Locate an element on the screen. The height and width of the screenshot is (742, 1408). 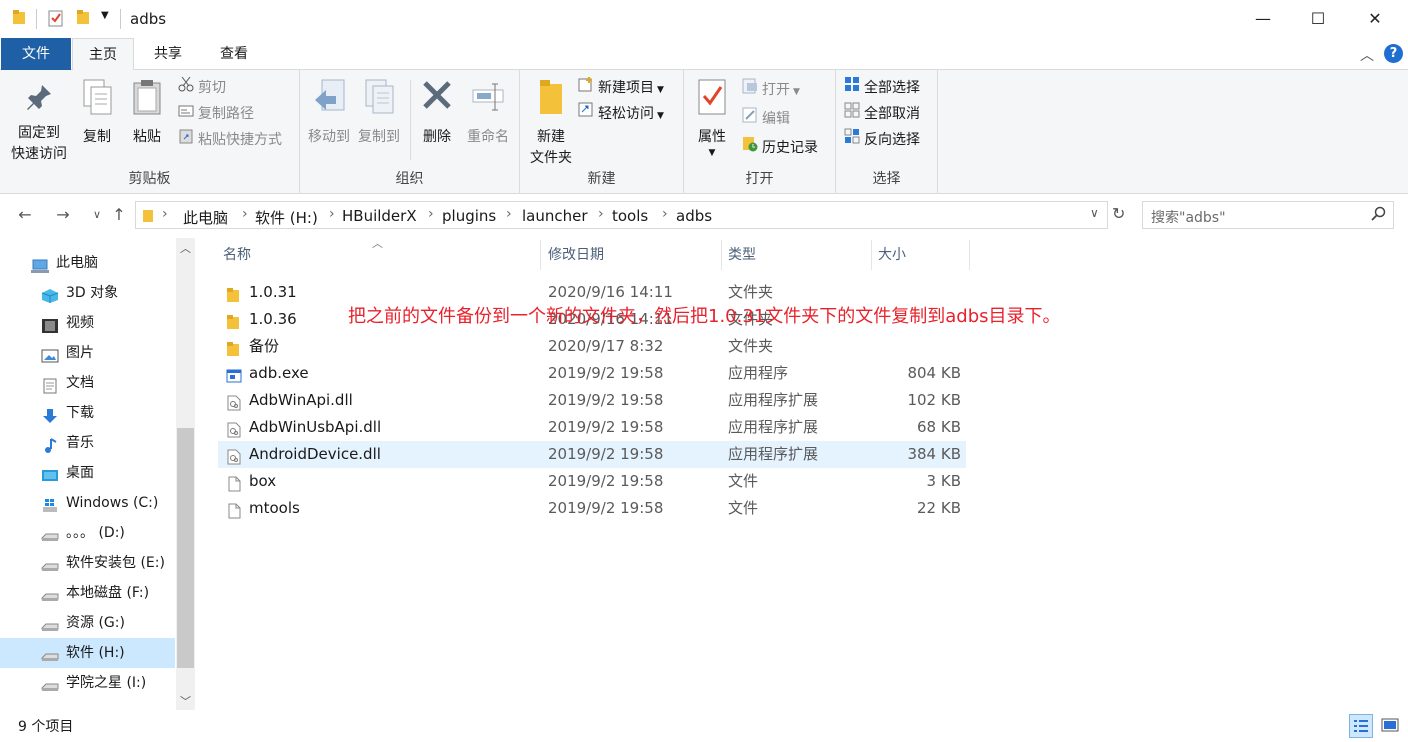
dropdown-arrow-icon: ▼ is located at coordinates (660, 116).